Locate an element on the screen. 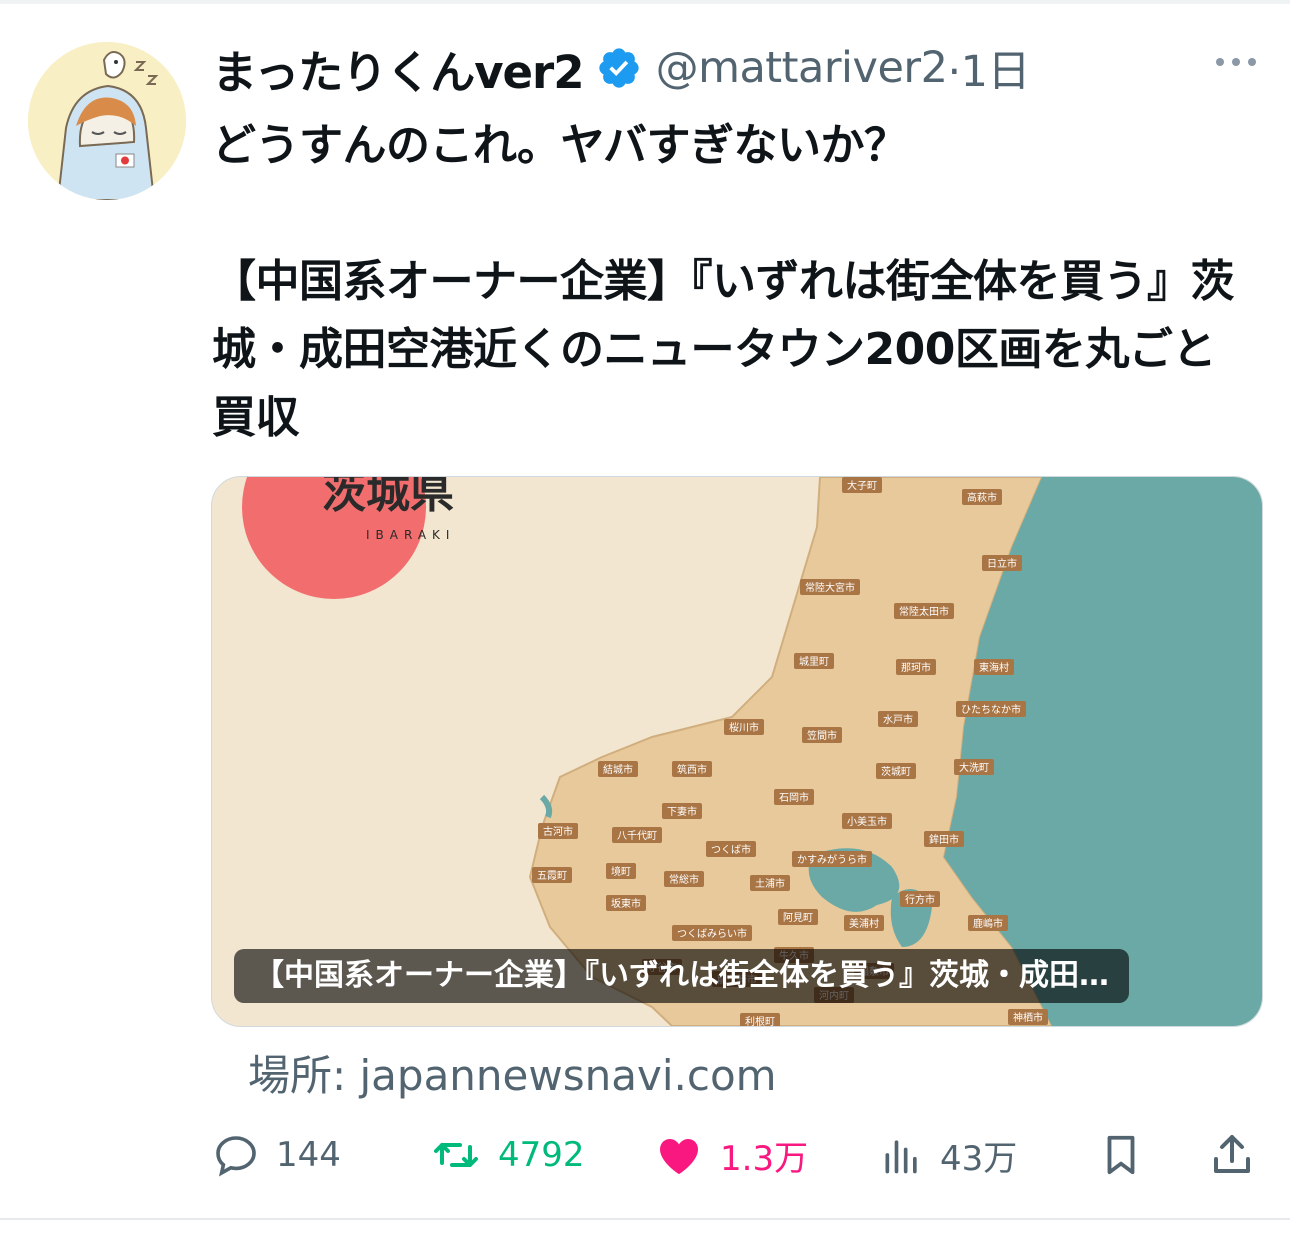 The height and width of the screenshot is (1233, 1290). more-options-icon is located at coordinates (1236, 62).